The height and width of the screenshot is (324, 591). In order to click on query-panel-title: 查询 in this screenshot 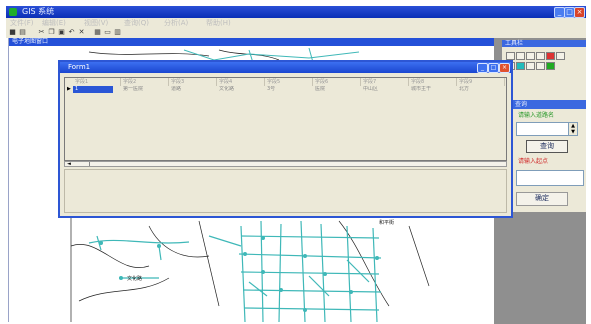, I will do `click(549, 104)`.